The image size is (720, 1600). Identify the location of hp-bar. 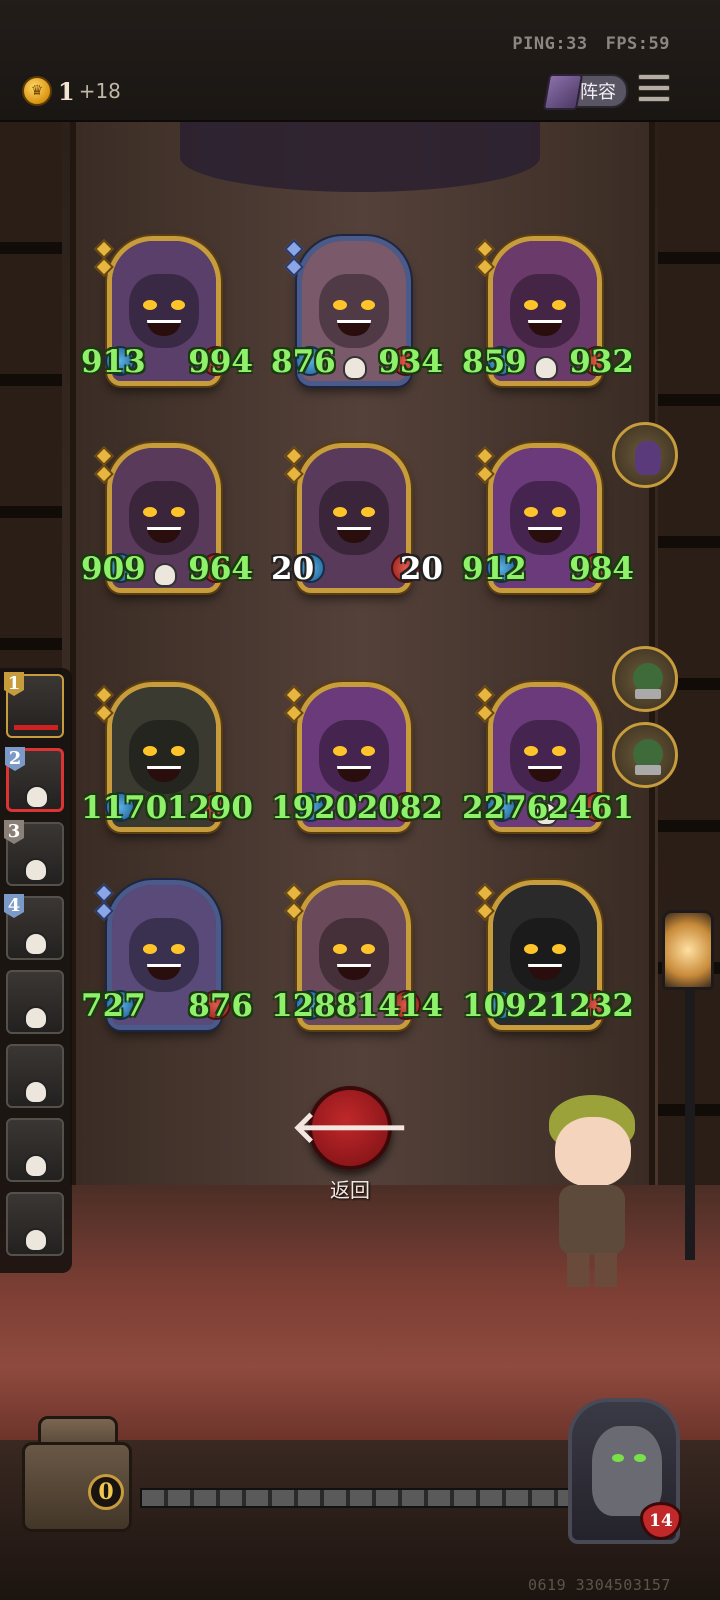
(36, 727).